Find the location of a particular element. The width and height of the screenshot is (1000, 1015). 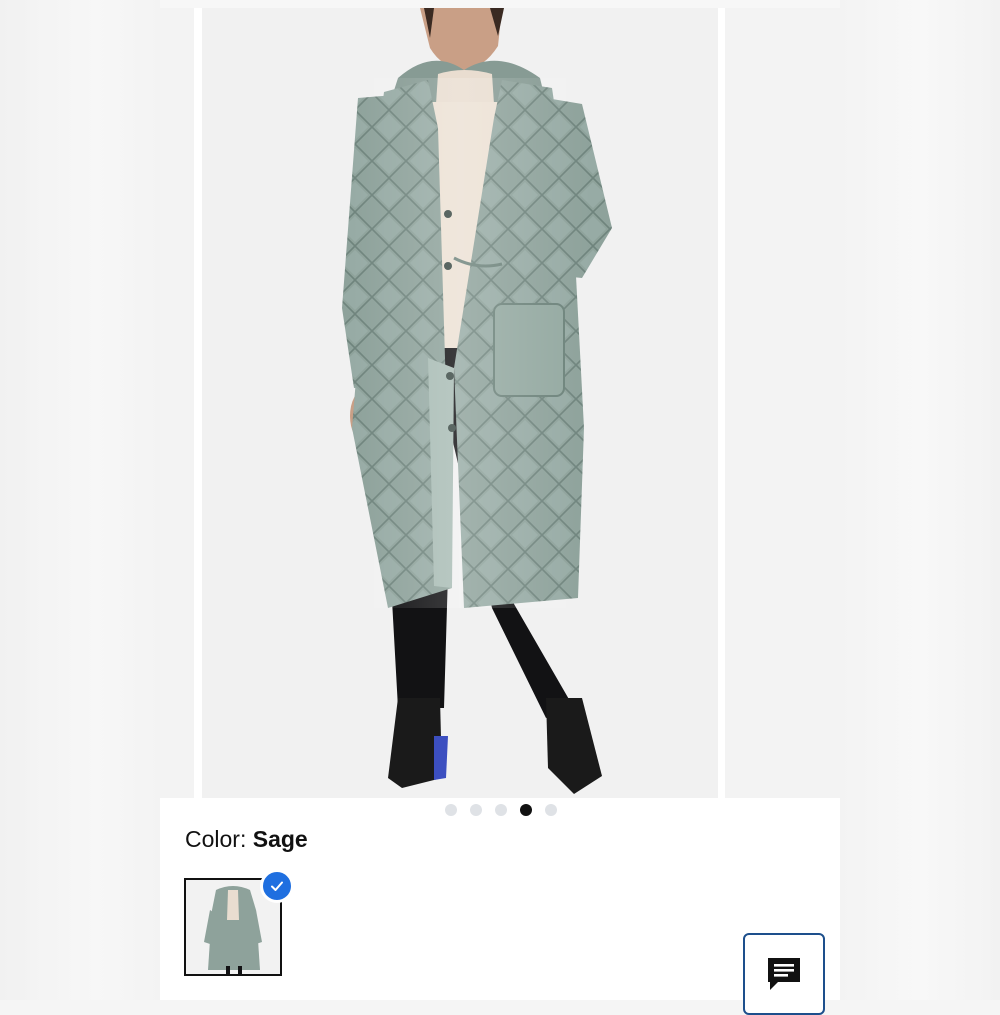

top-band is located at coordinates (500, 4).